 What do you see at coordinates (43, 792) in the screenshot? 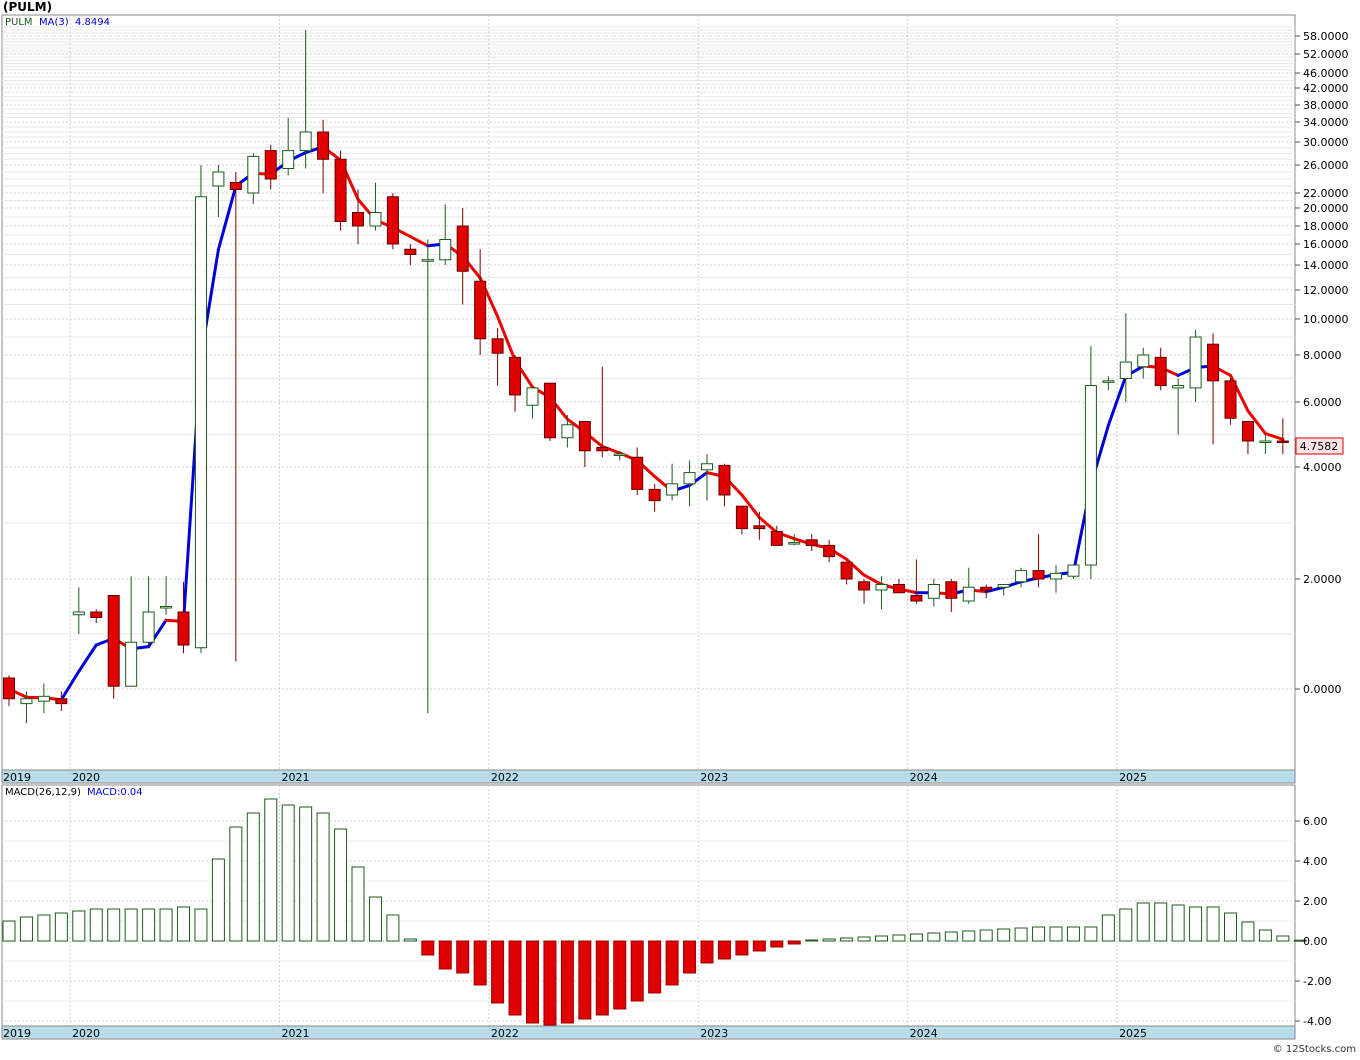
I see `macd-legend-label: MACD(26,12,9)` at bounding box center [43, 792].